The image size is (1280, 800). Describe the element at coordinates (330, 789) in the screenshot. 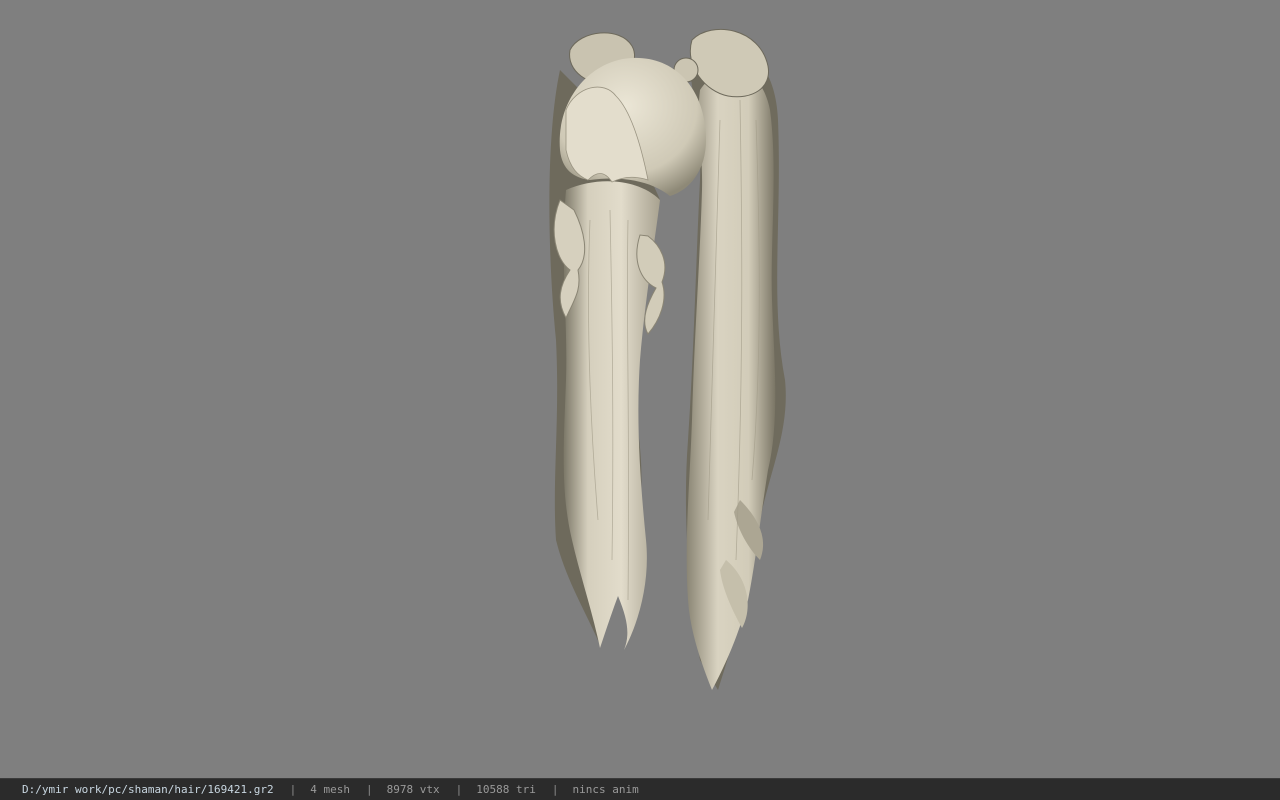

I see `mesh-count: 4 mesh` at that location.